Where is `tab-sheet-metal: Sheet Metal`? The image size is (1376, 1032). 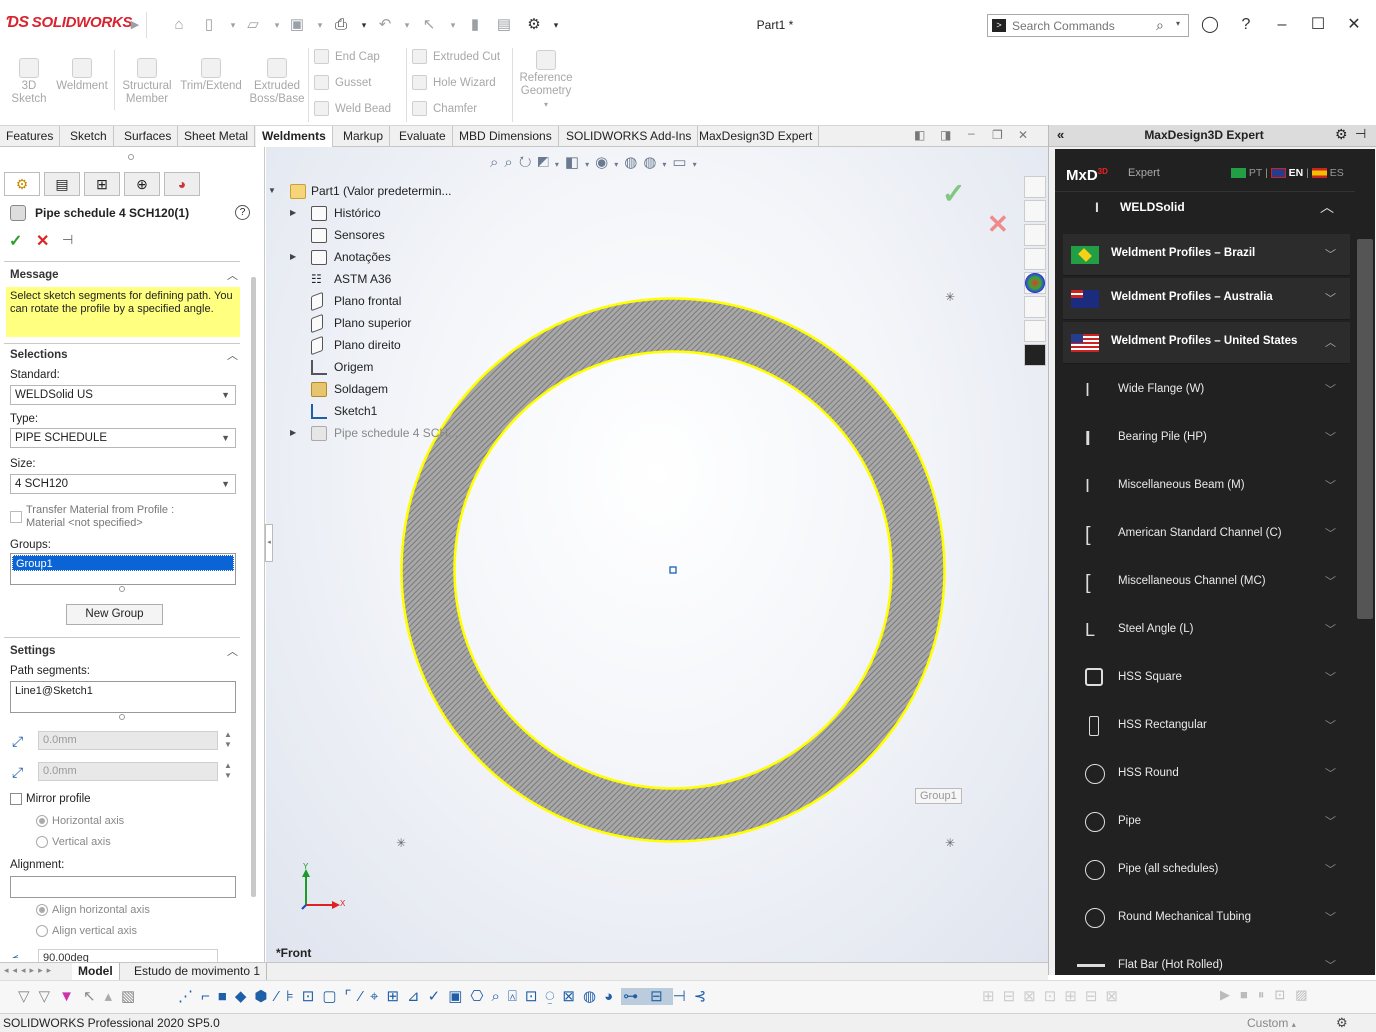
tab-sheet-metal: Sheet Metal is located at coordinates (217, 136).